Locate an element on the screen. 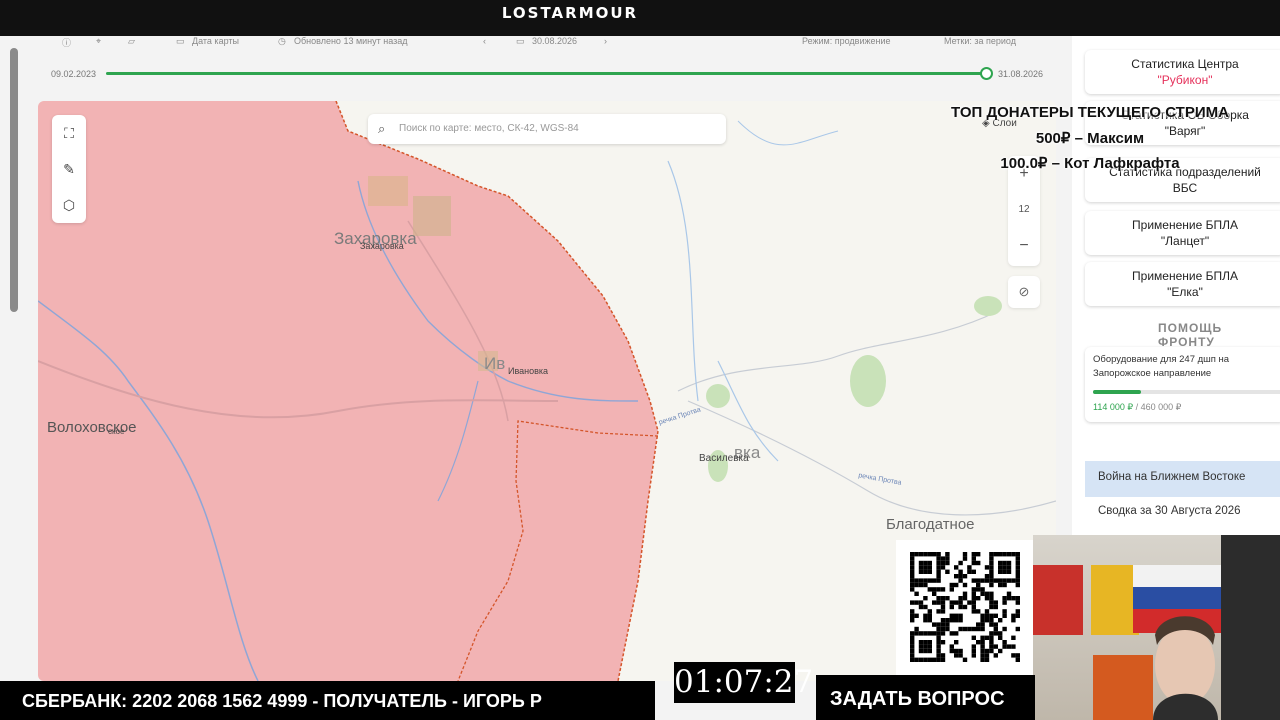 The height and width of the screenshot is (720, 1280). card-subtitle: "Рубикон" is located at coordinates (1185, 80).